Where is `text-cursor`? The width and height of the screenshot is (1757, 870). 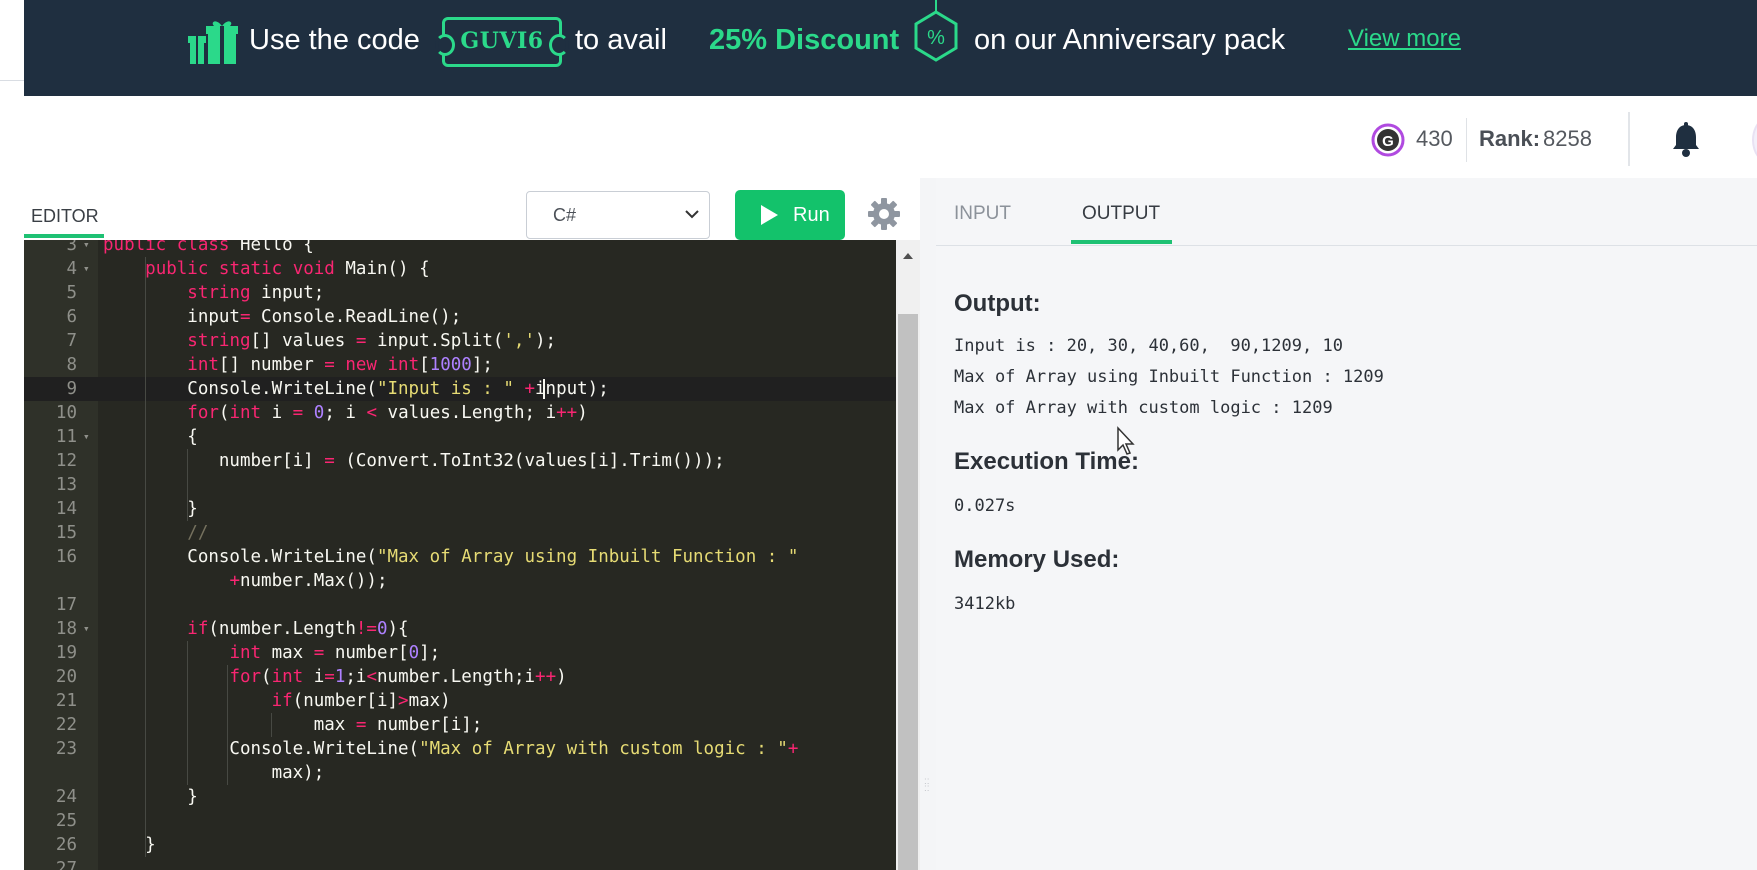 text-cursor is located at coordinates (544, 389).